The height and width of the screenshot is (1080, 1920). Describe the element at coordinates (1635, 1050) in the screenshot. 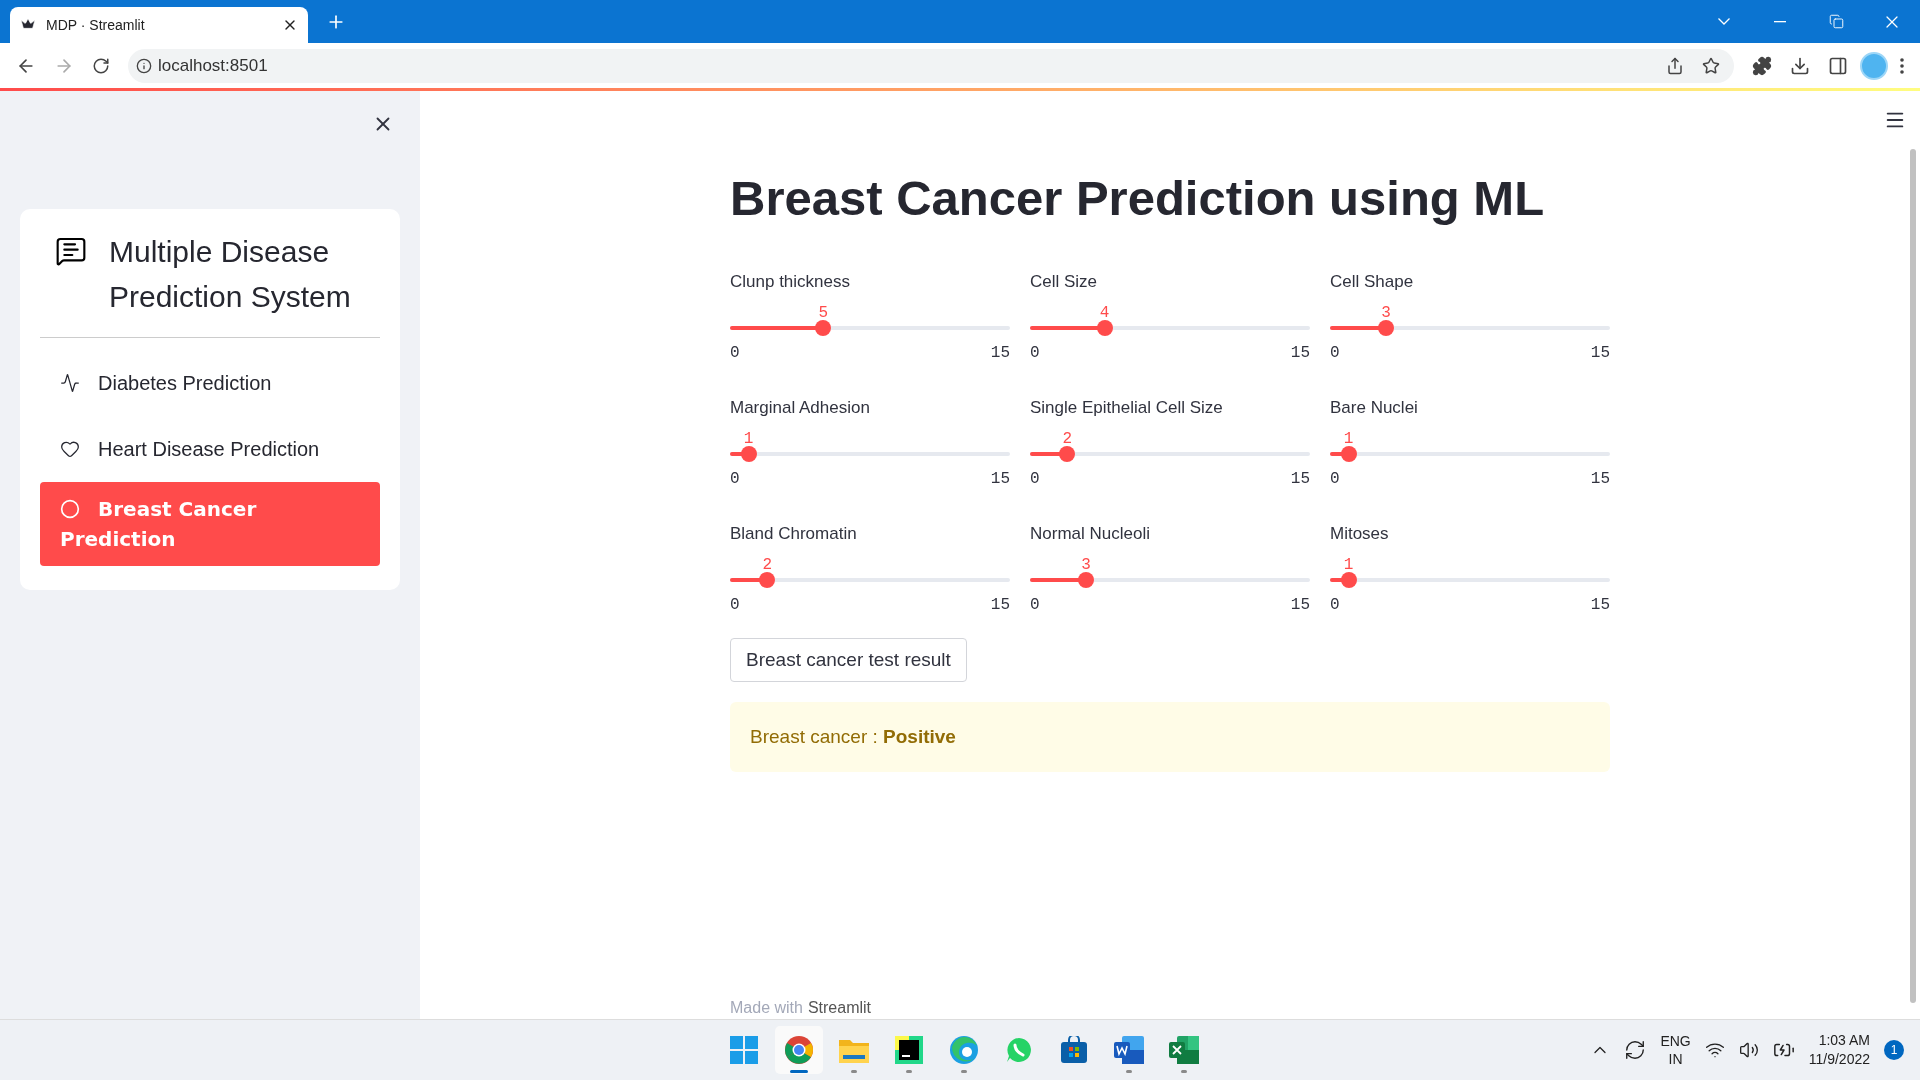

I see `sync-icon` at that location.